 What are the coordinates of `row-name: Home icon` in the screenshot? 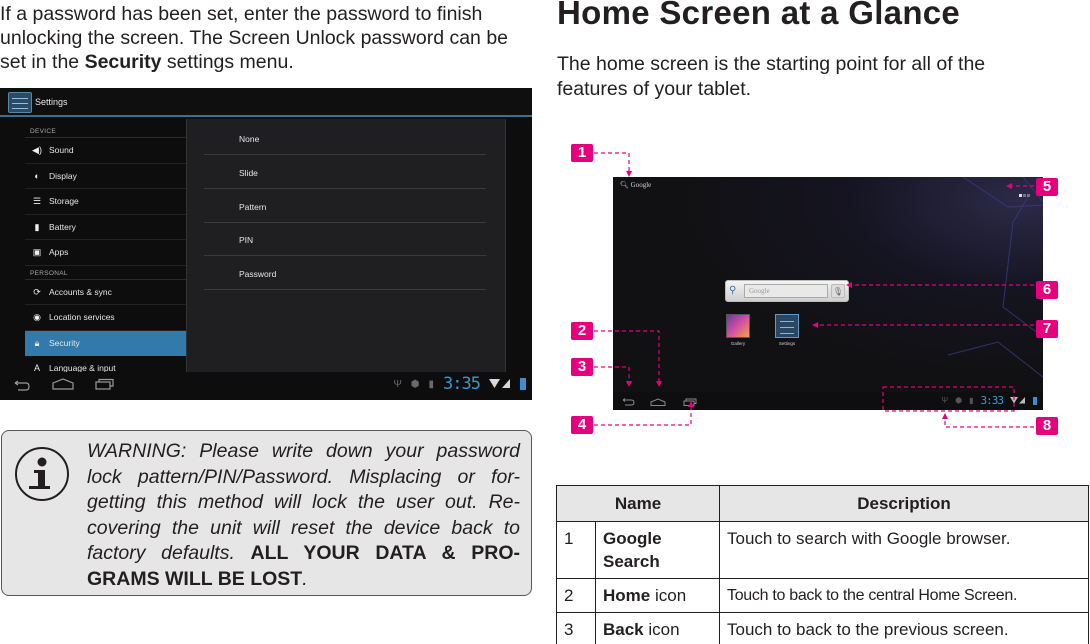 It's located at (657, 595).